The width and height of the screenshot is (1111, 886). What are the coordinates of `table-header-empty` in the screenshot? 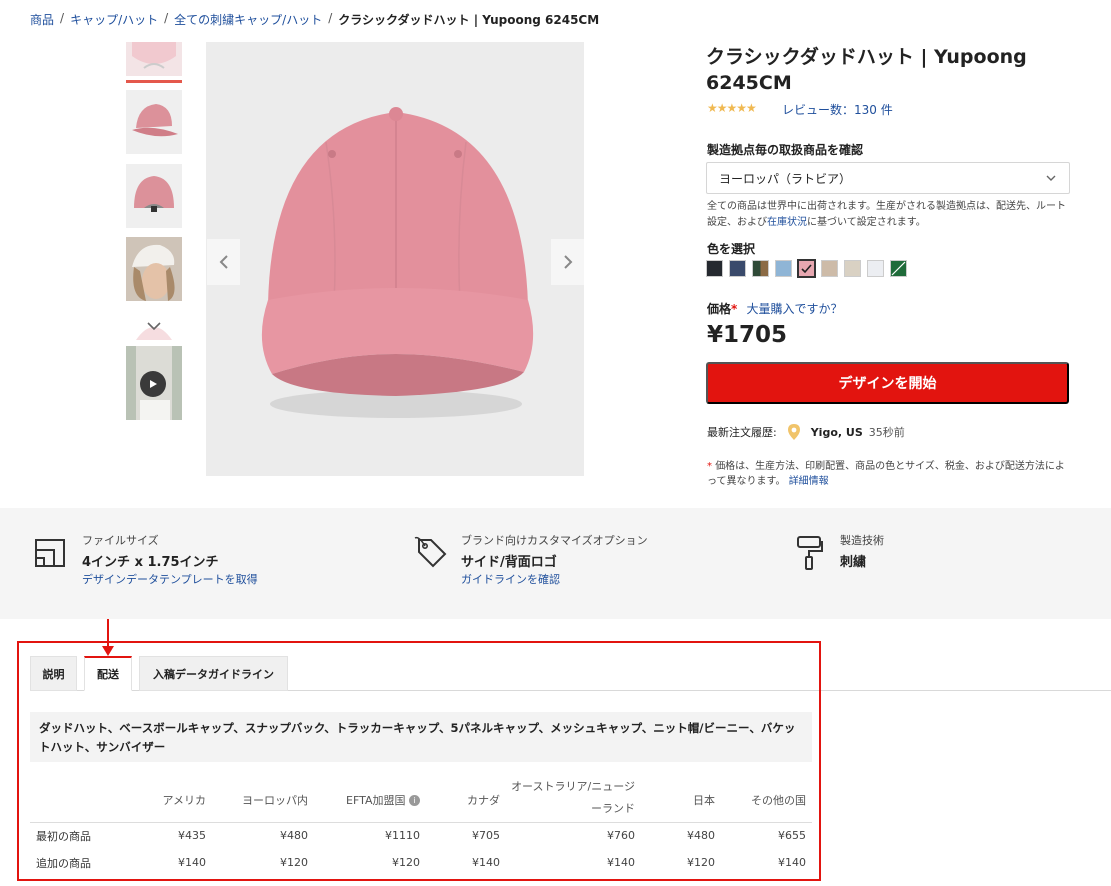 It's located at (75, 797).